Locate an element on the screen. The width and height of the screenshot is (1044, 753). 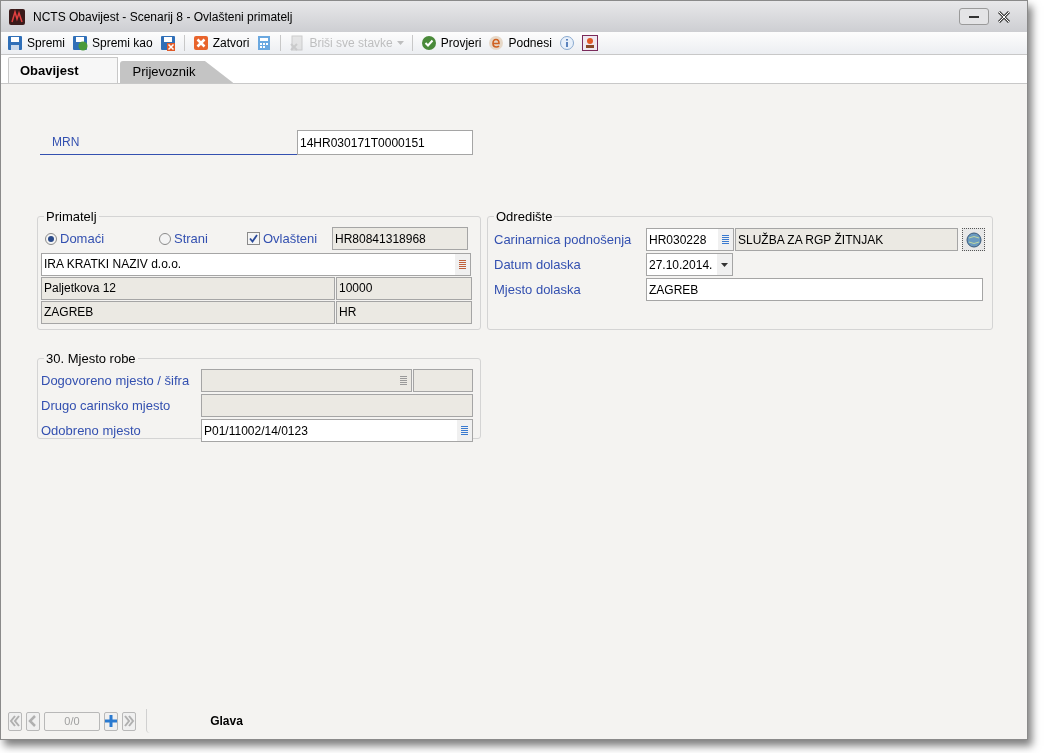
badge-icon is located at coordinates (589, 43).